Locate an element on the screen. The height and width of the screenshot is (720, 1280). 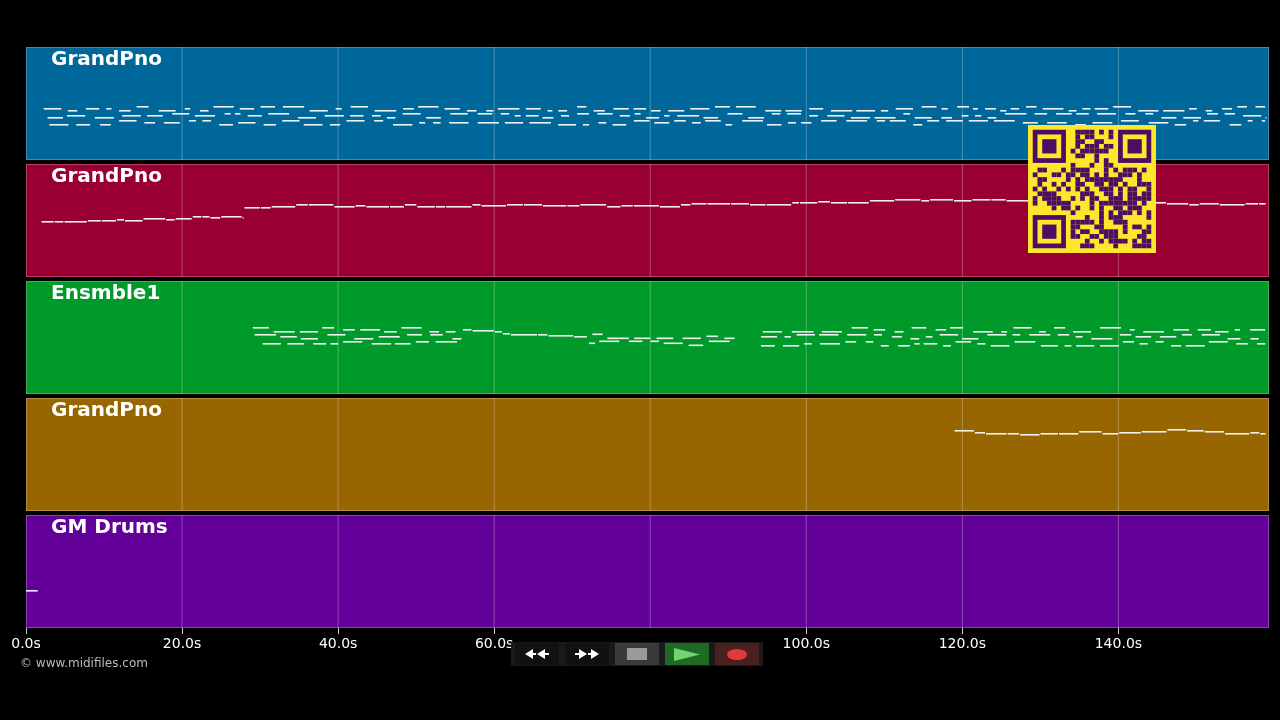
fast-forward-icon is located at coordinates (587, 654).